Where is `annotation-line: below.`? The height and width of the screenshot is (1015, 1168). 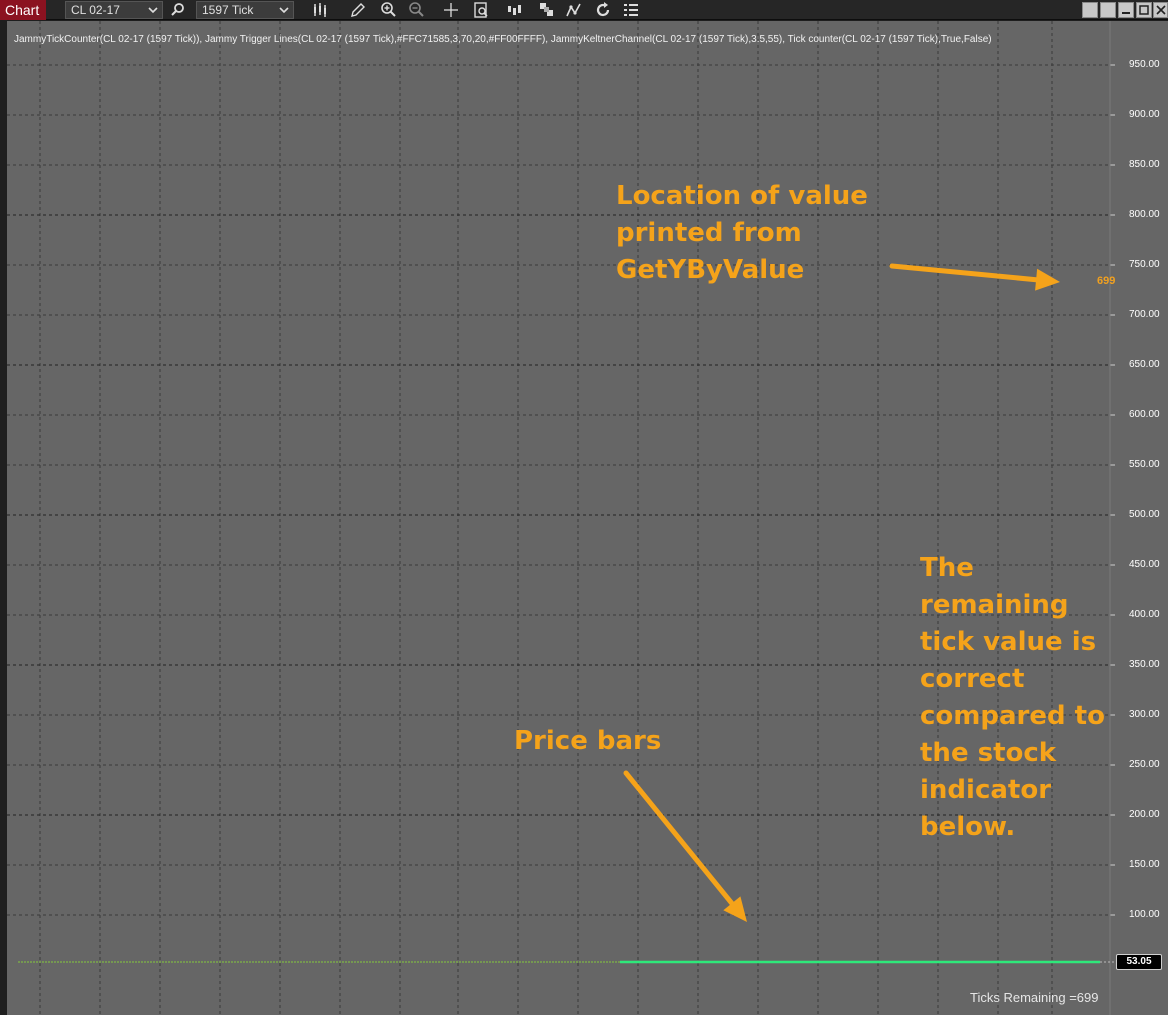 annotation-line: below. is located at coordinates (968, 827).